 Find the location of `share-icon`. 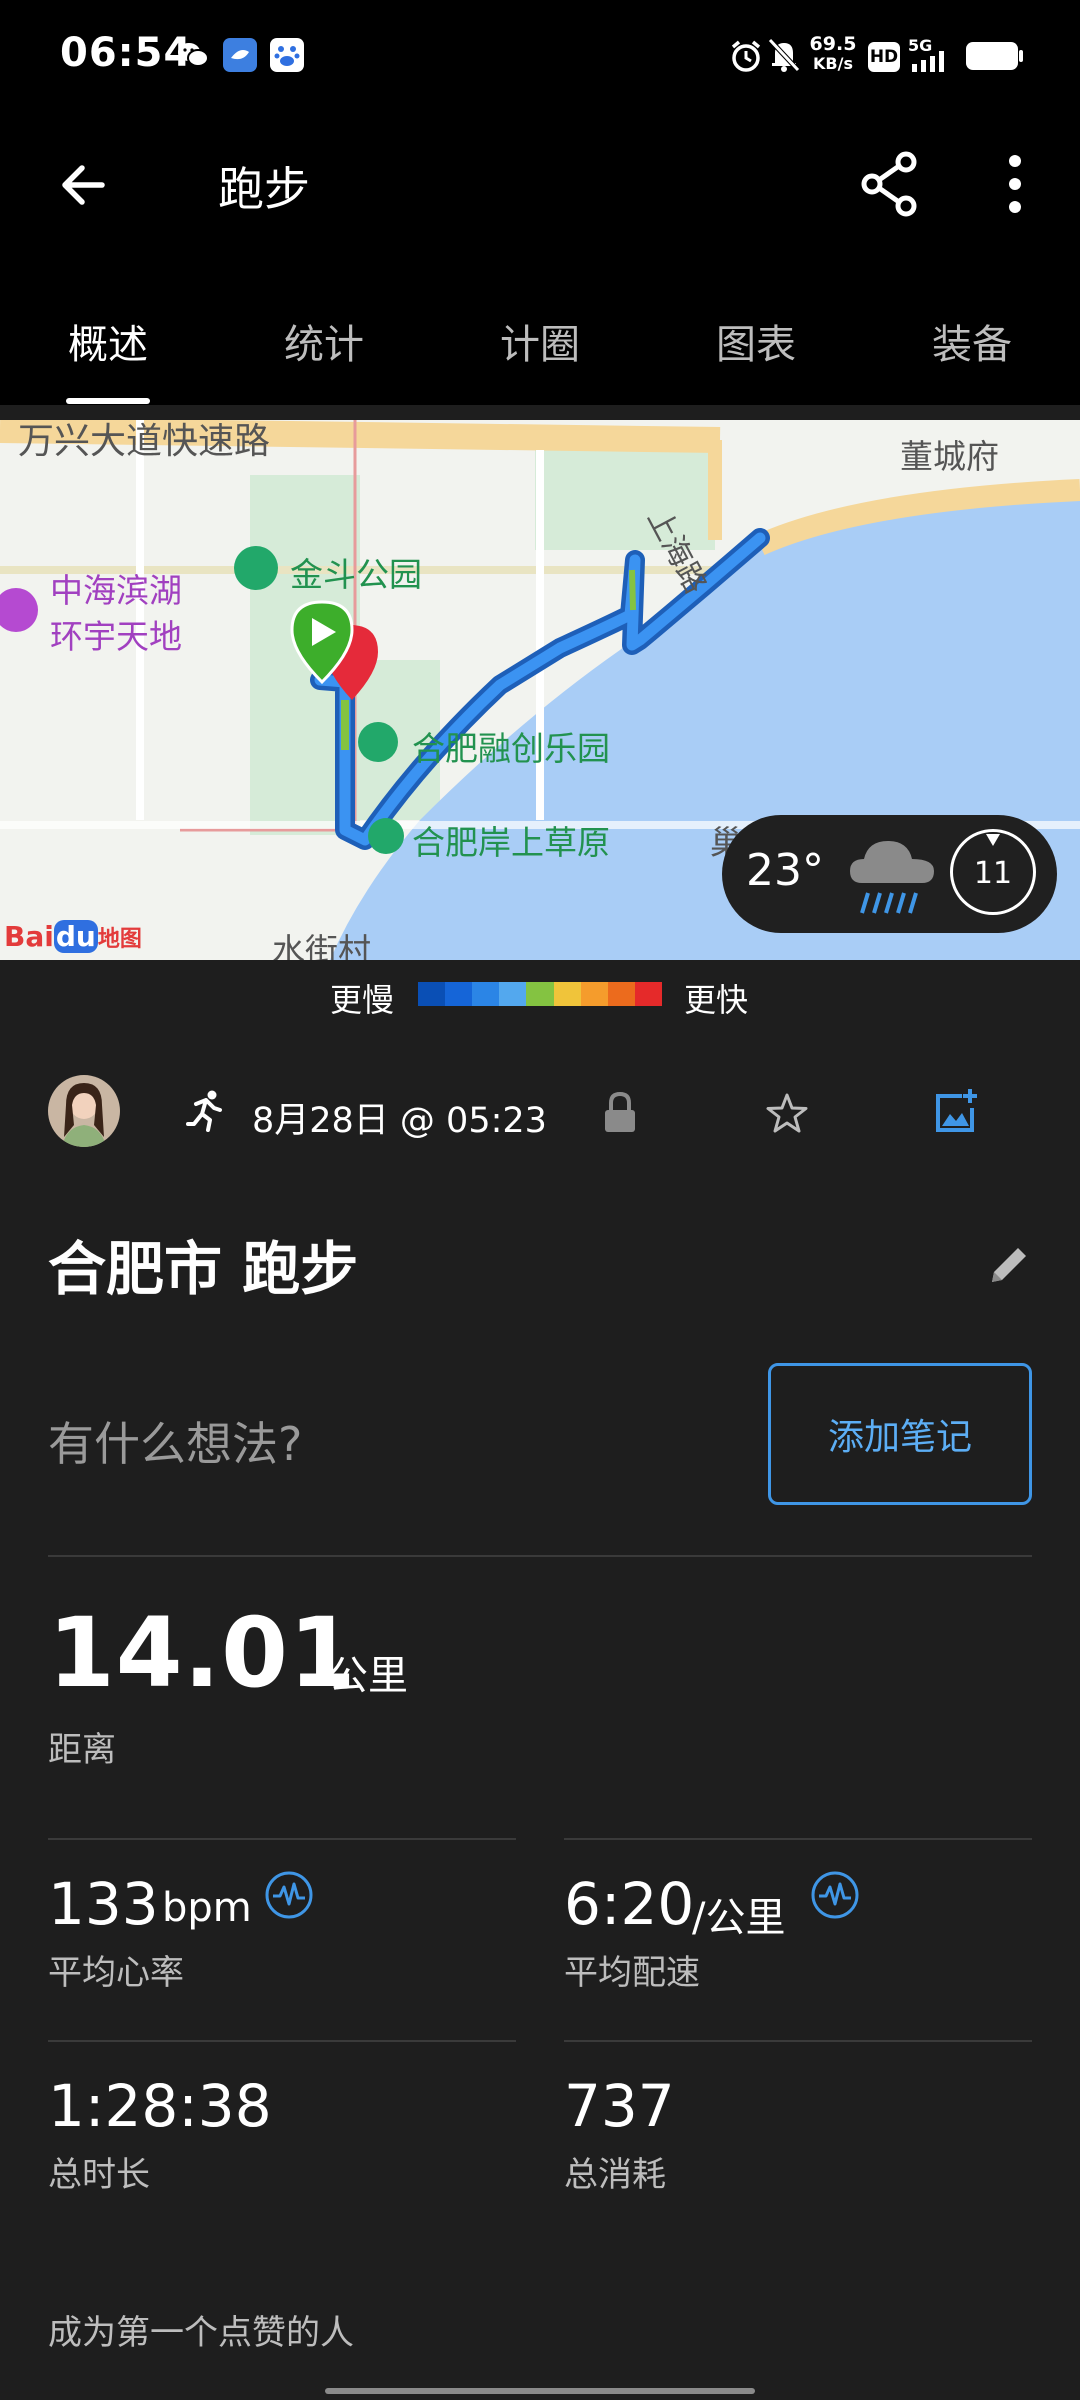

share-icon is located at coordinates (890, 184).